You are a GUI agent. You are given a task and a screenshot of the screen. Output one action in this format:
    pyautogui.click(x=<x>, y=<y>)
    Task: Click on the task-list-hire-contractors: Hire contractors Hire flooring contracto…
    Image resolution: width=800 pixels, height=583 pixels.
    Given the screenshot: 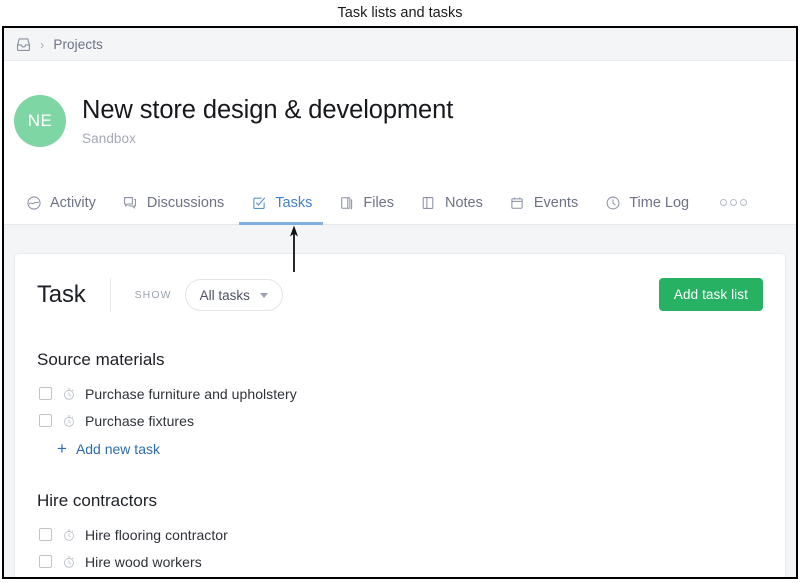 What is the action you would take?
    pyautogui.click(x=400, y=534)
    